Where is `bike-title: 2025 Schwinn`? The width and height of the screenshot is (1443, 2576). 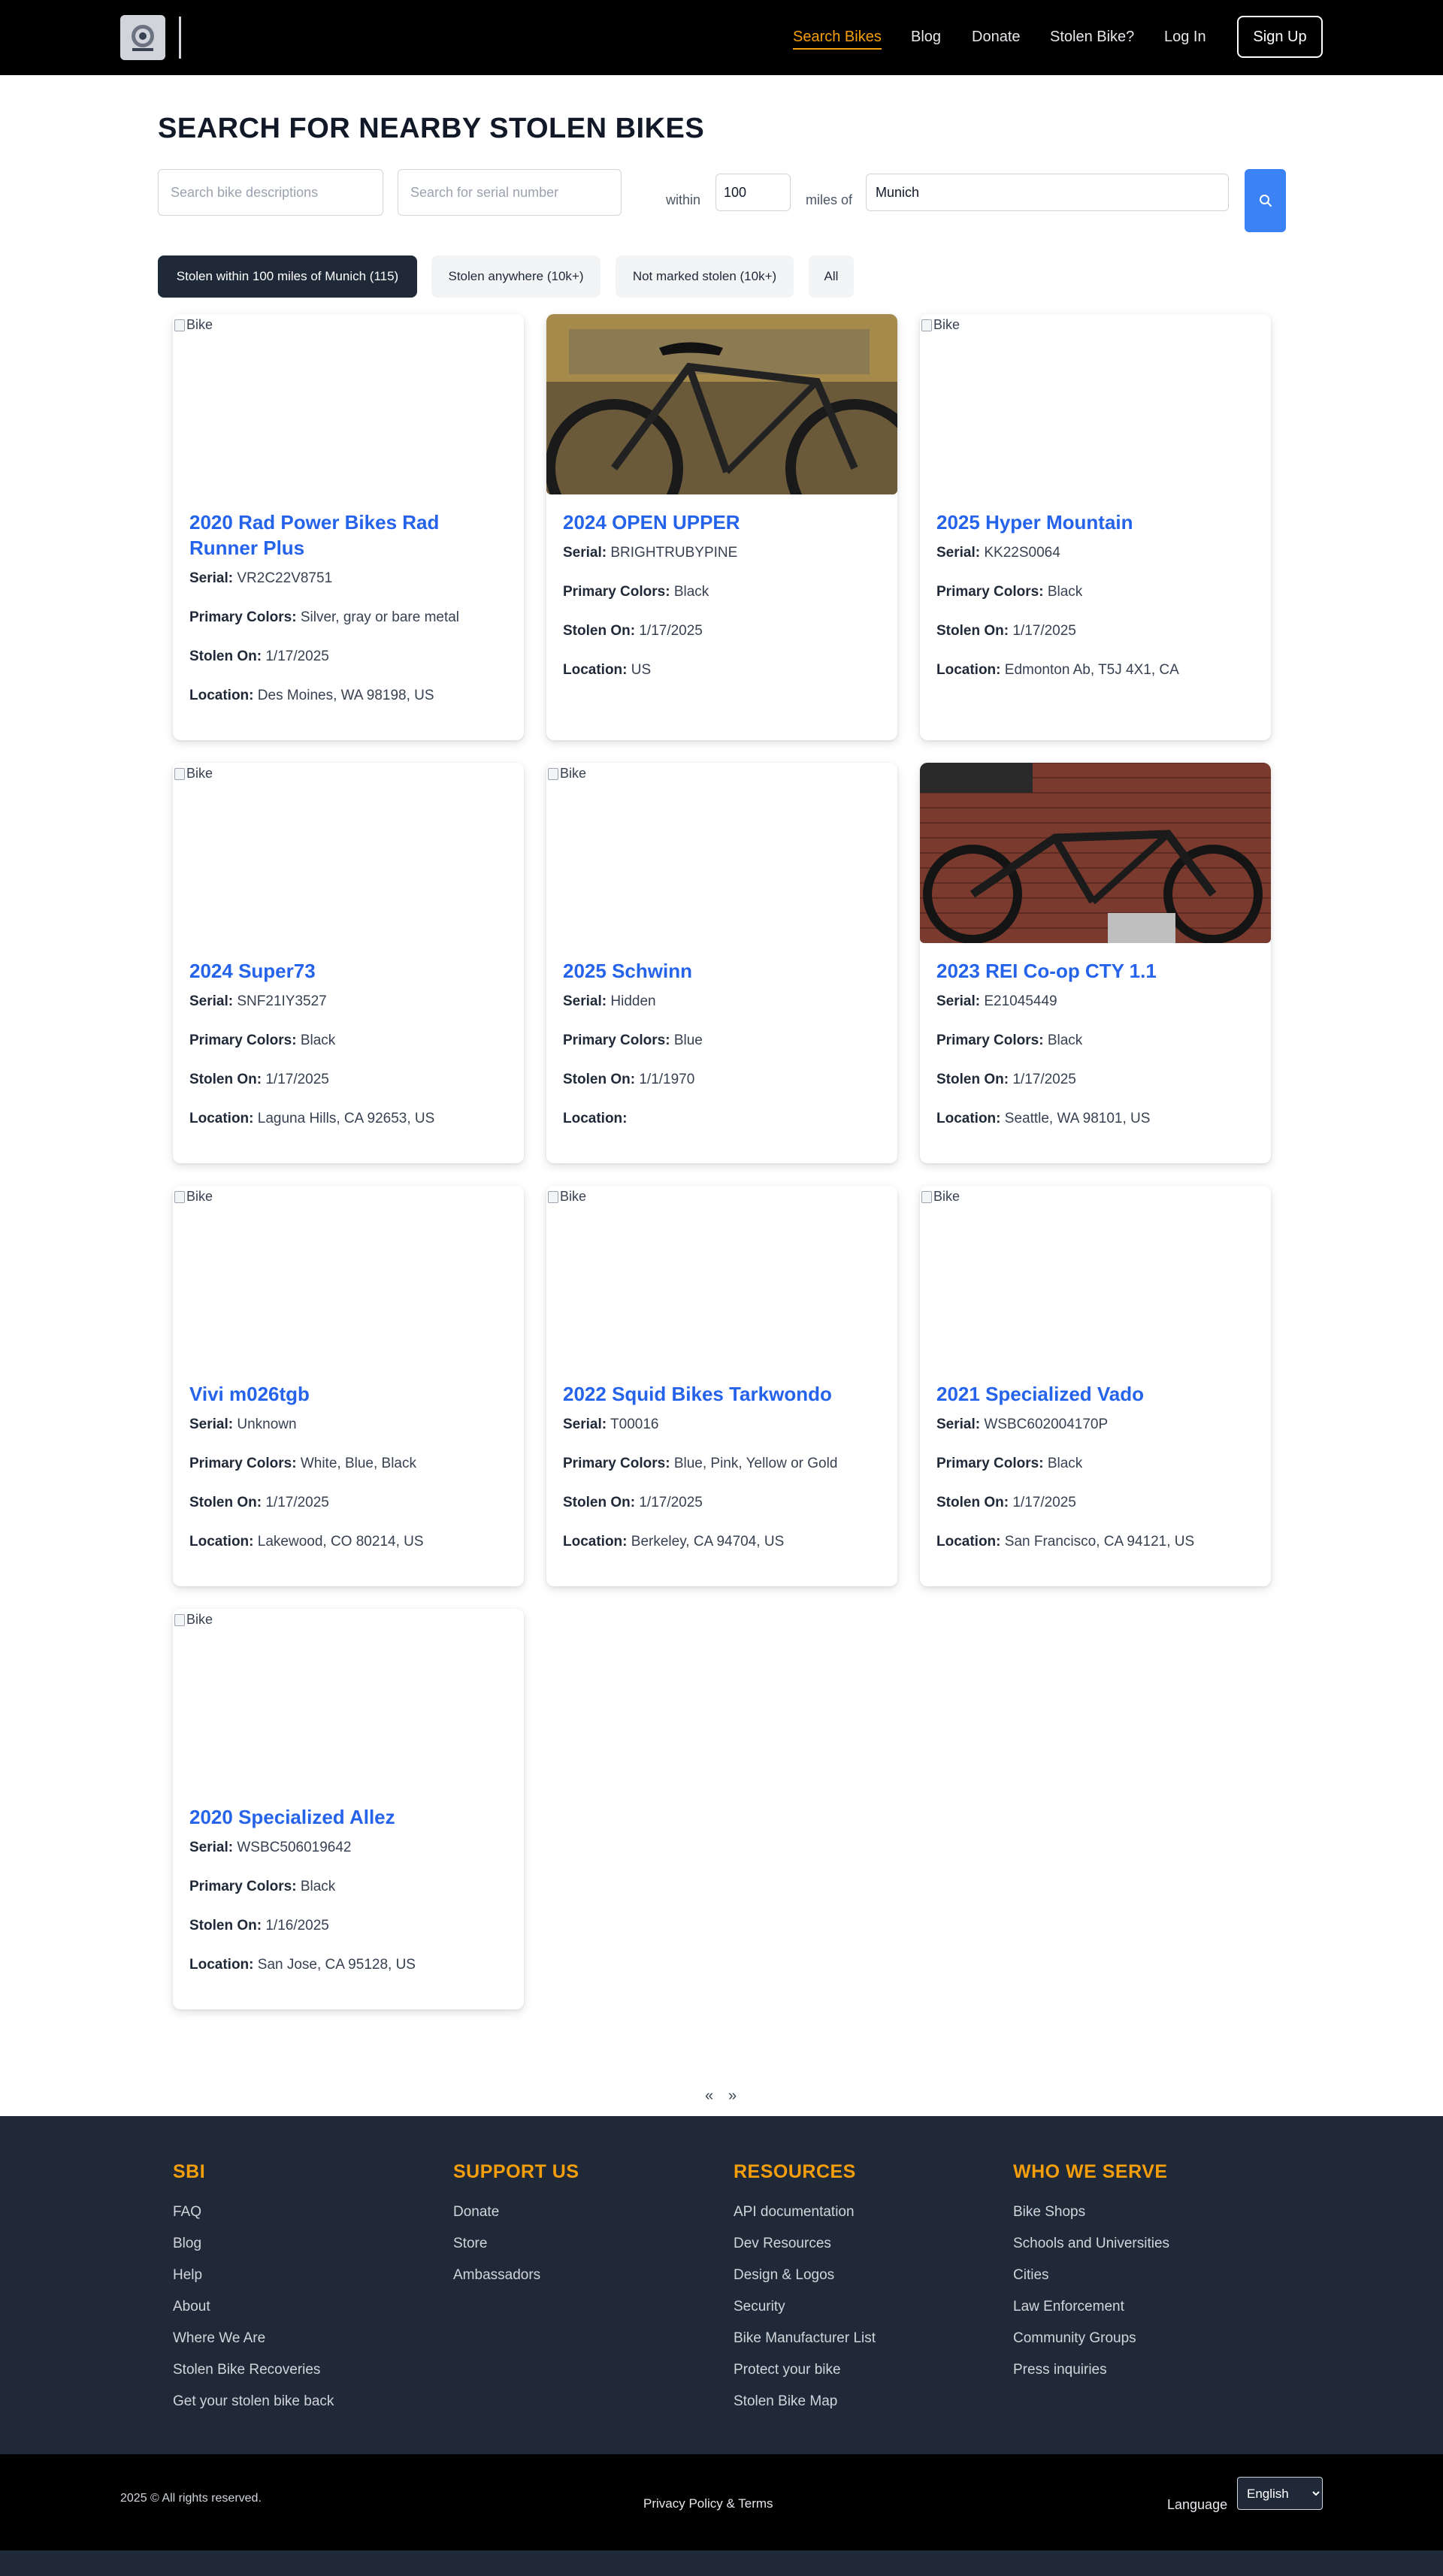 bike-title: 2025 Schwinn is located at coordinates (722, 971).